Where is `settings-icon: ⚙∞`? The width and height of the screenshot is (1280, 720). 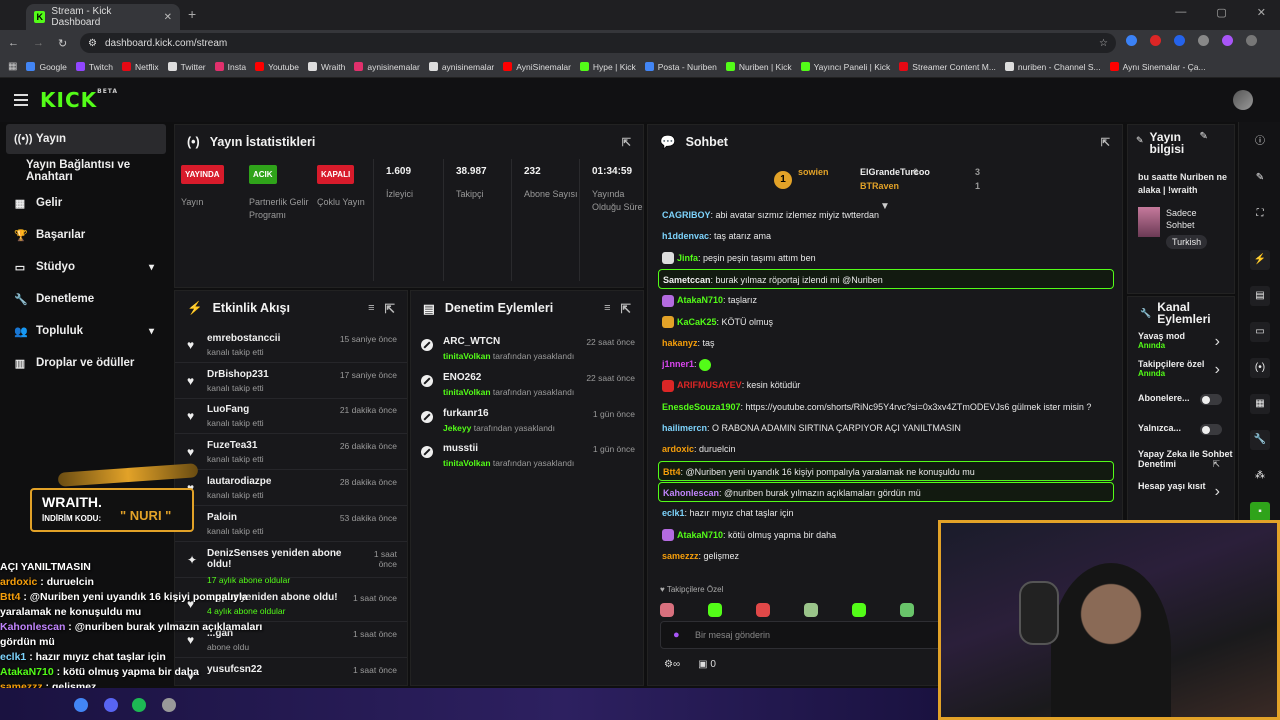
settings-icon: ⚙∞ is located at coordinates (672, 664).